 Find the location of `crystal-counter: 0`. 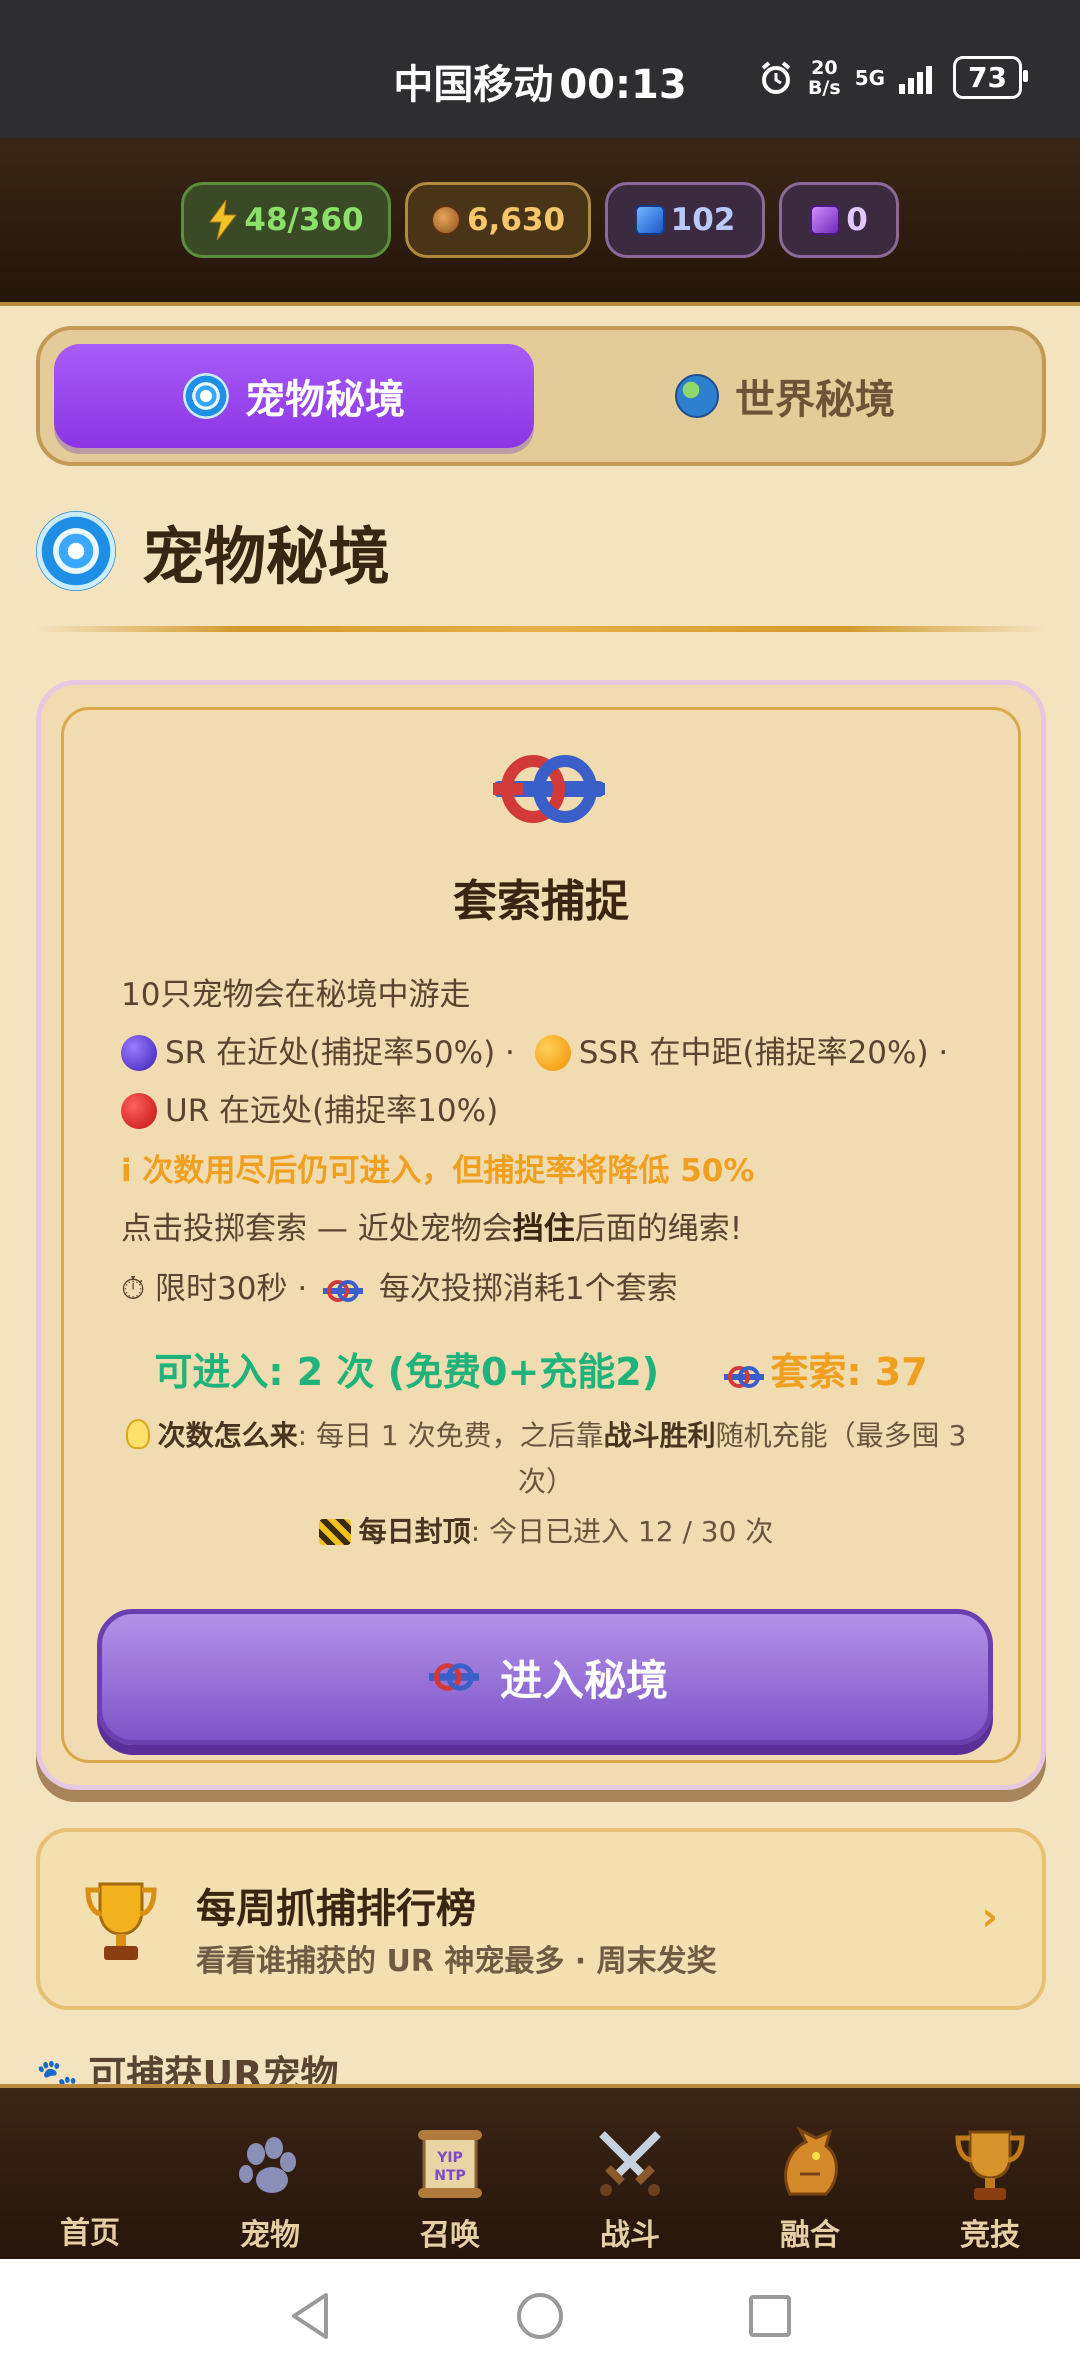

crystal-counter: 0 is located at coordinates (839, 220).